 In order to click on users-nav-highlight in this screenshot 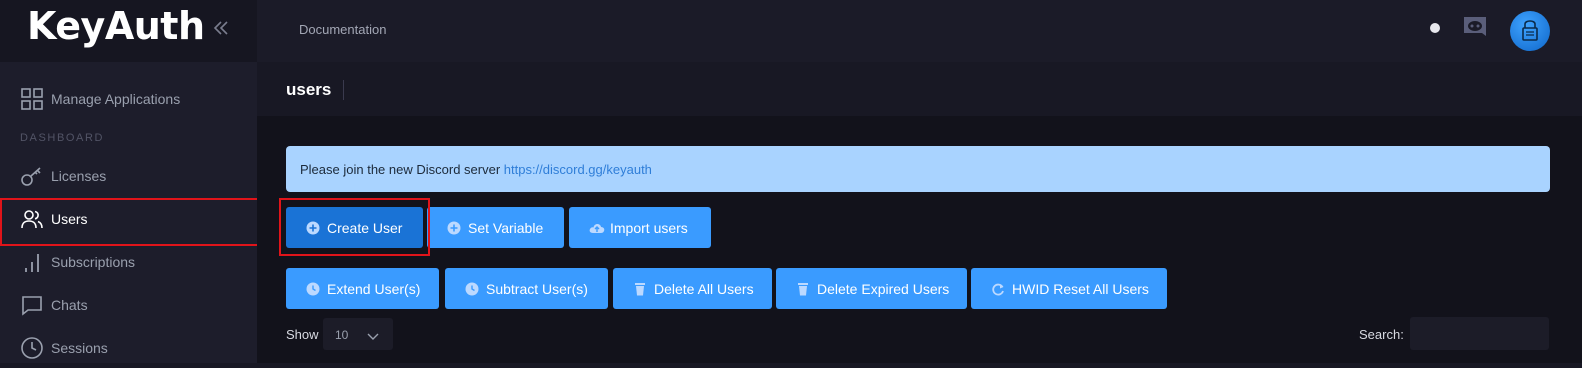, I will do `click(131, 222)`.